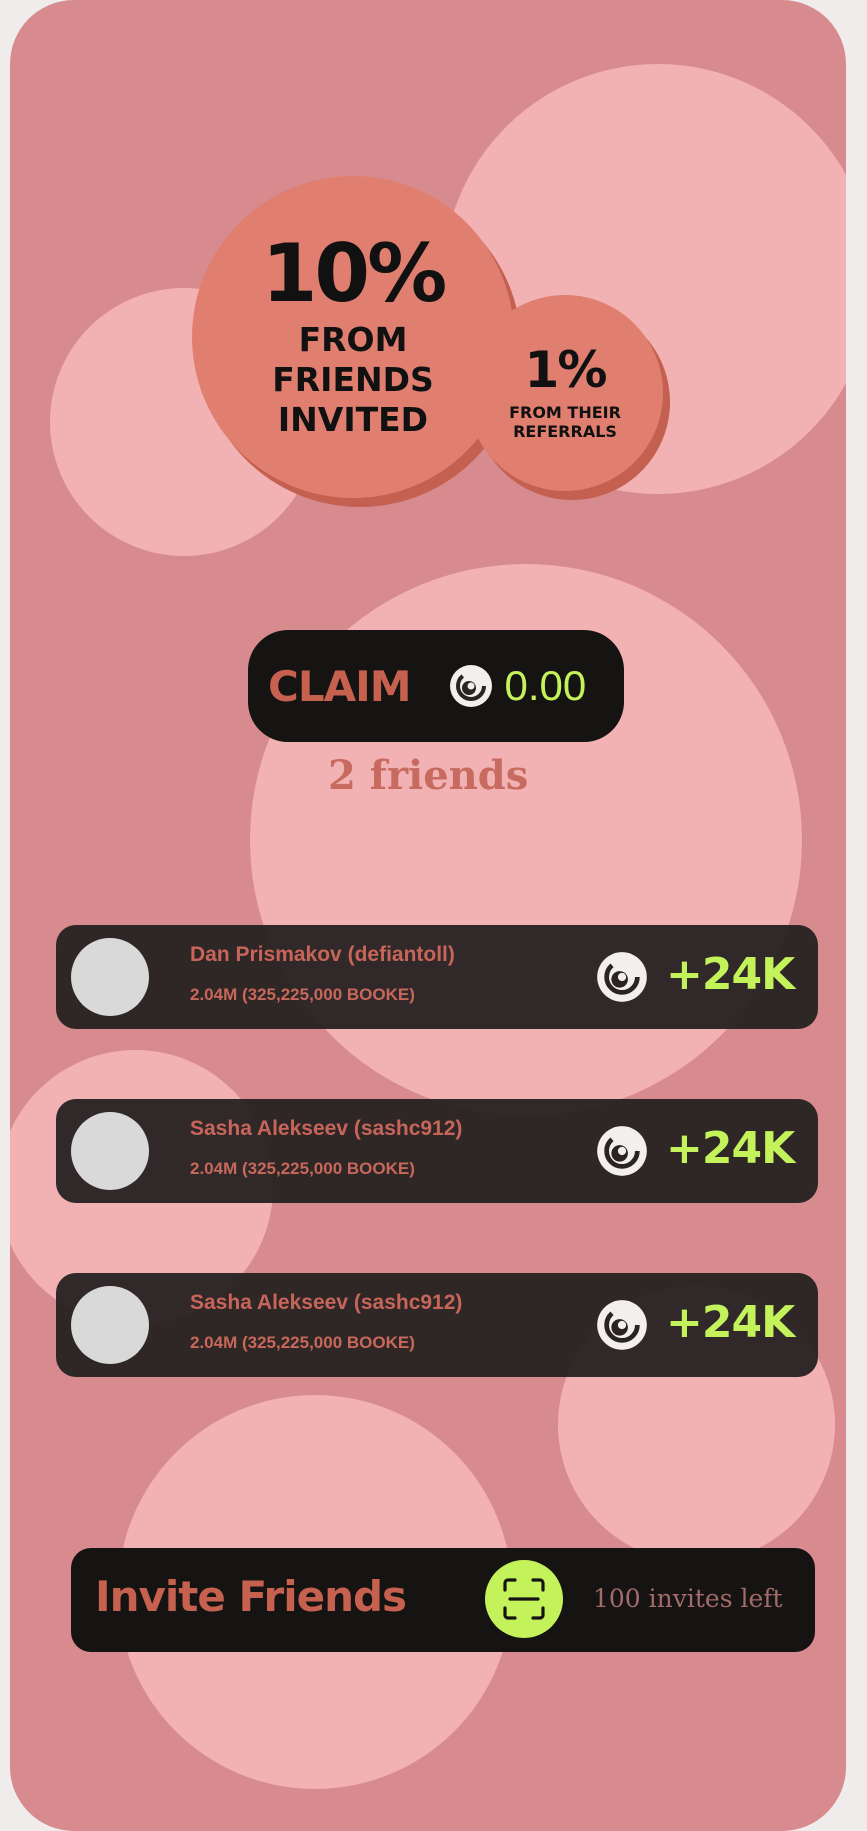 The width and height of the screenshot is (867, 1831). I want to click on main-label-line: friends, so click(353, 379).